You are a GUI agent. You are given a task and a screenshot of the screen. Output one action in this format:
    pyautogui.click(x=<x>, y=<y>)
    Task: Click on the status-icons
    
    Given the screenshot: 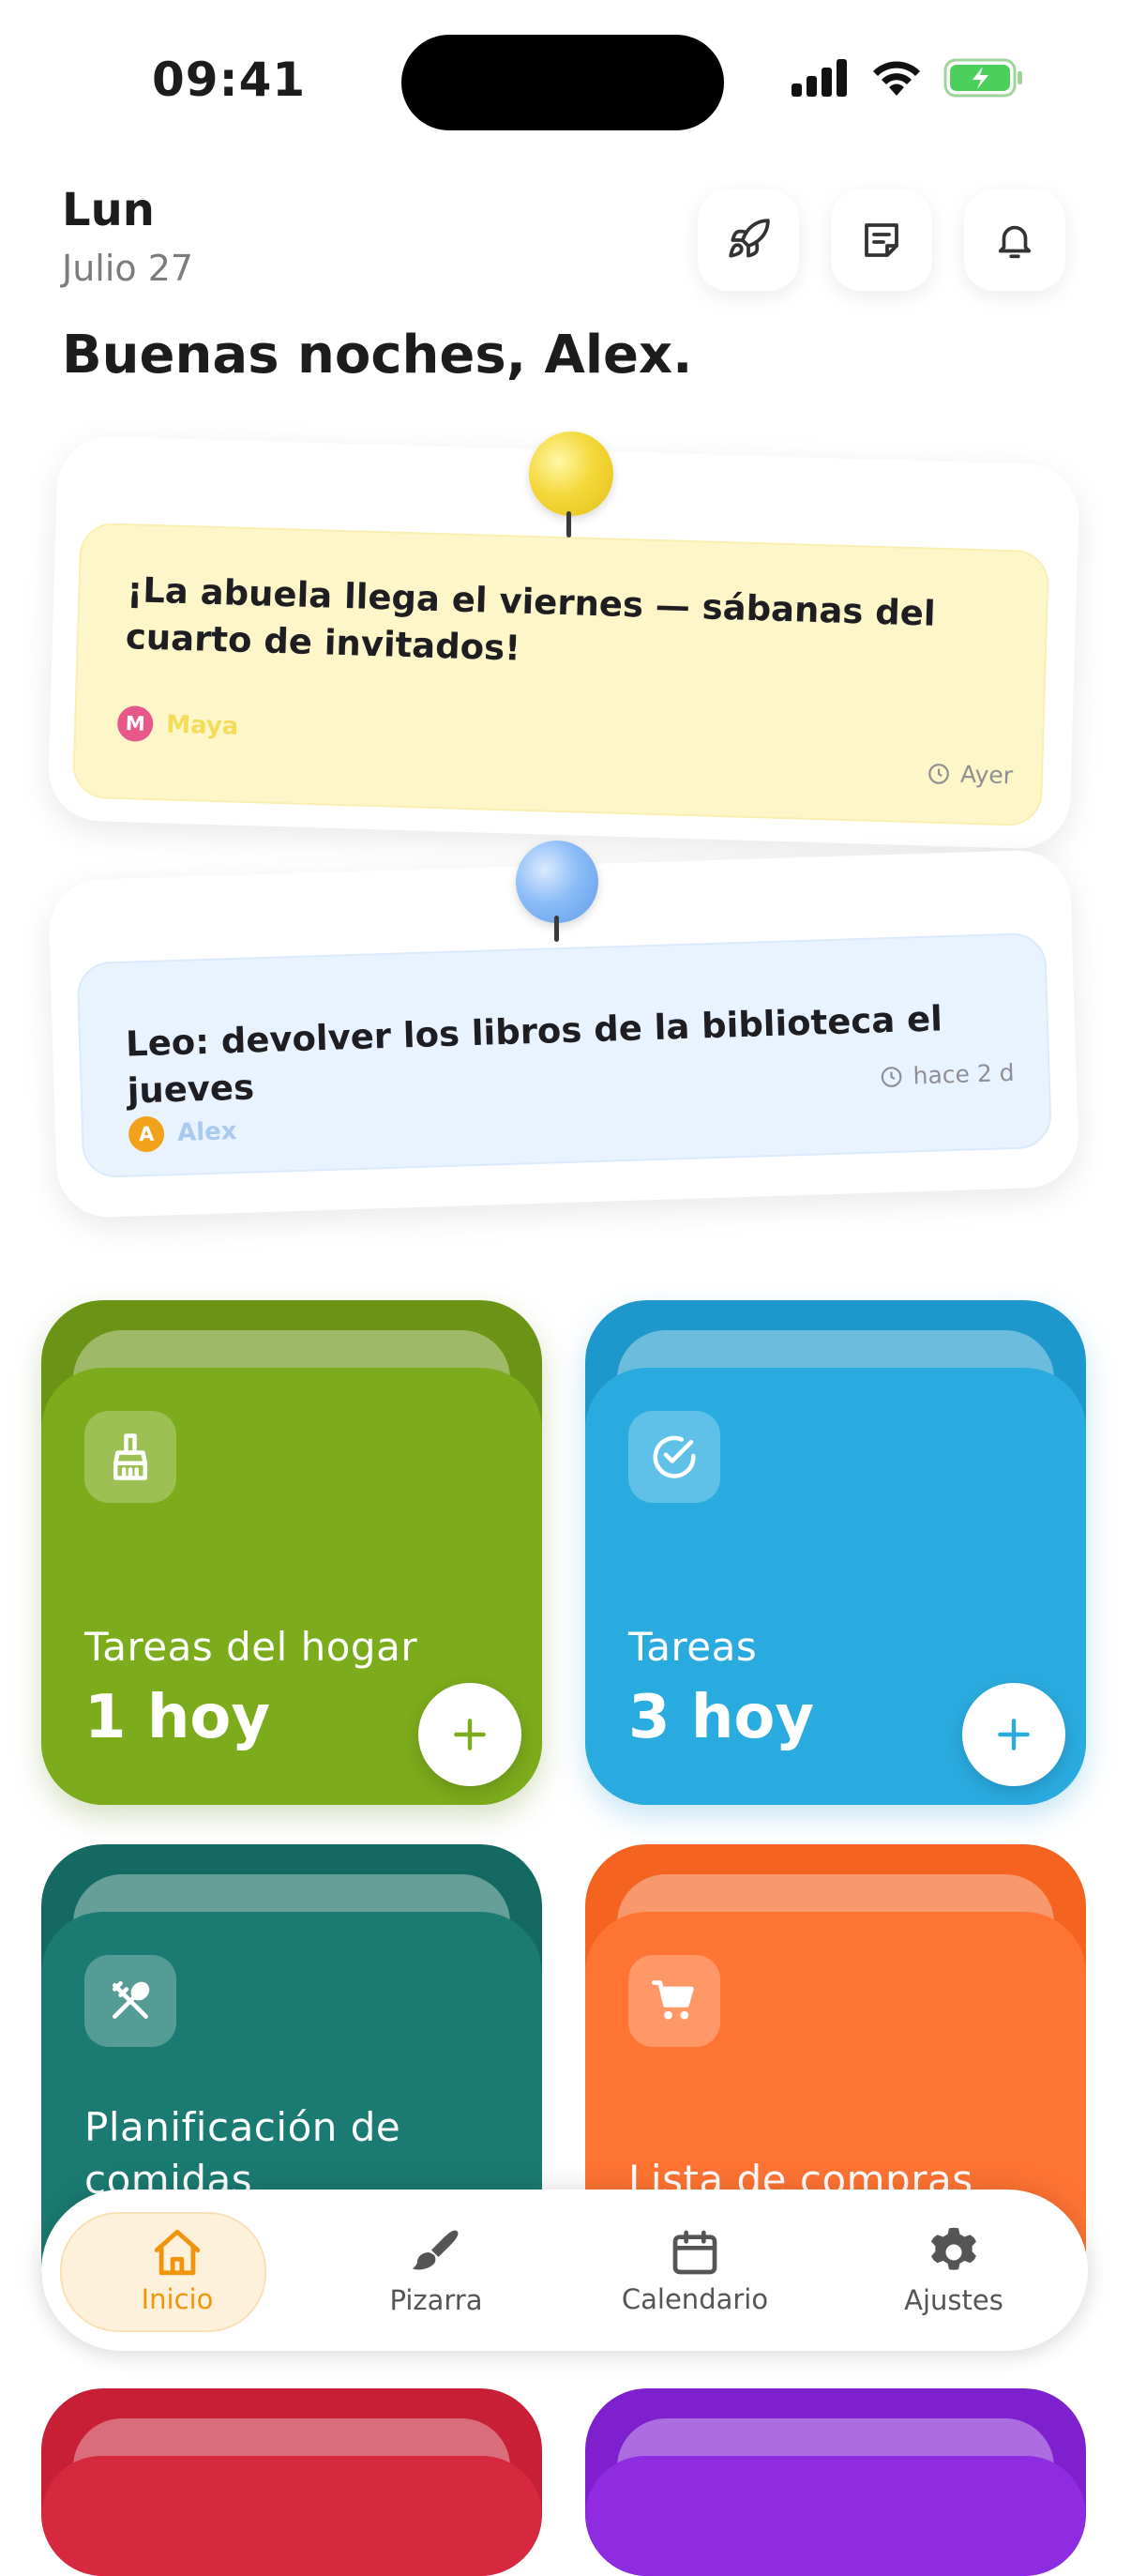 What is the action you would take?
    pyautogui.click(x=908, y=78)
    